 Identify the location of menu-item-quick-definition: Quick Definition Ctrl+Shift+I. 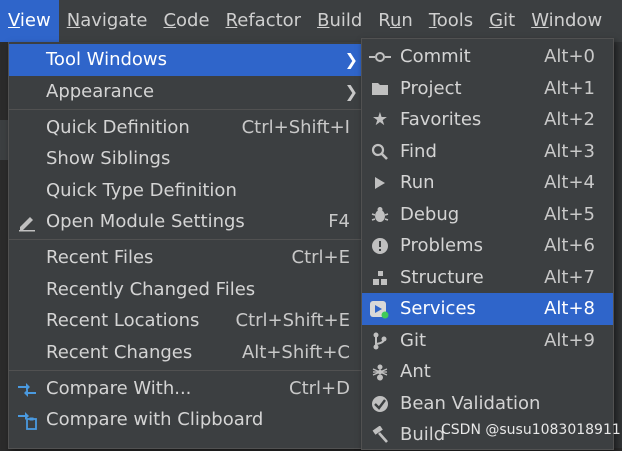
(186, 128).